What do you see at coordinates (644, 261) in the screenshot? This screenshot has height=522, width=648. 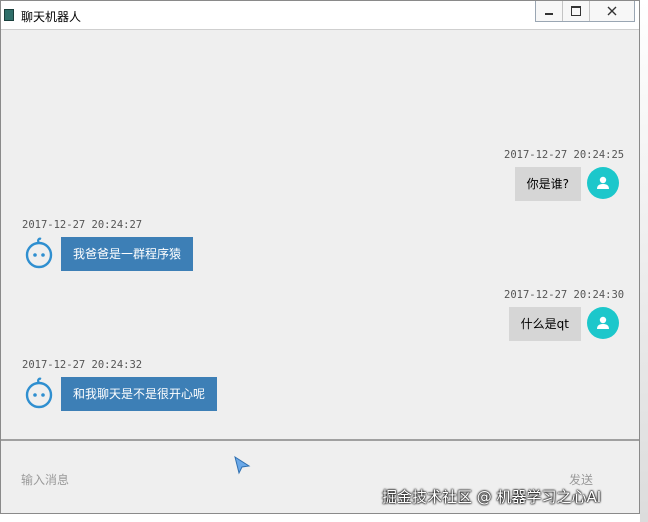 I see `window-shadow` at bounding box center [644, 261].